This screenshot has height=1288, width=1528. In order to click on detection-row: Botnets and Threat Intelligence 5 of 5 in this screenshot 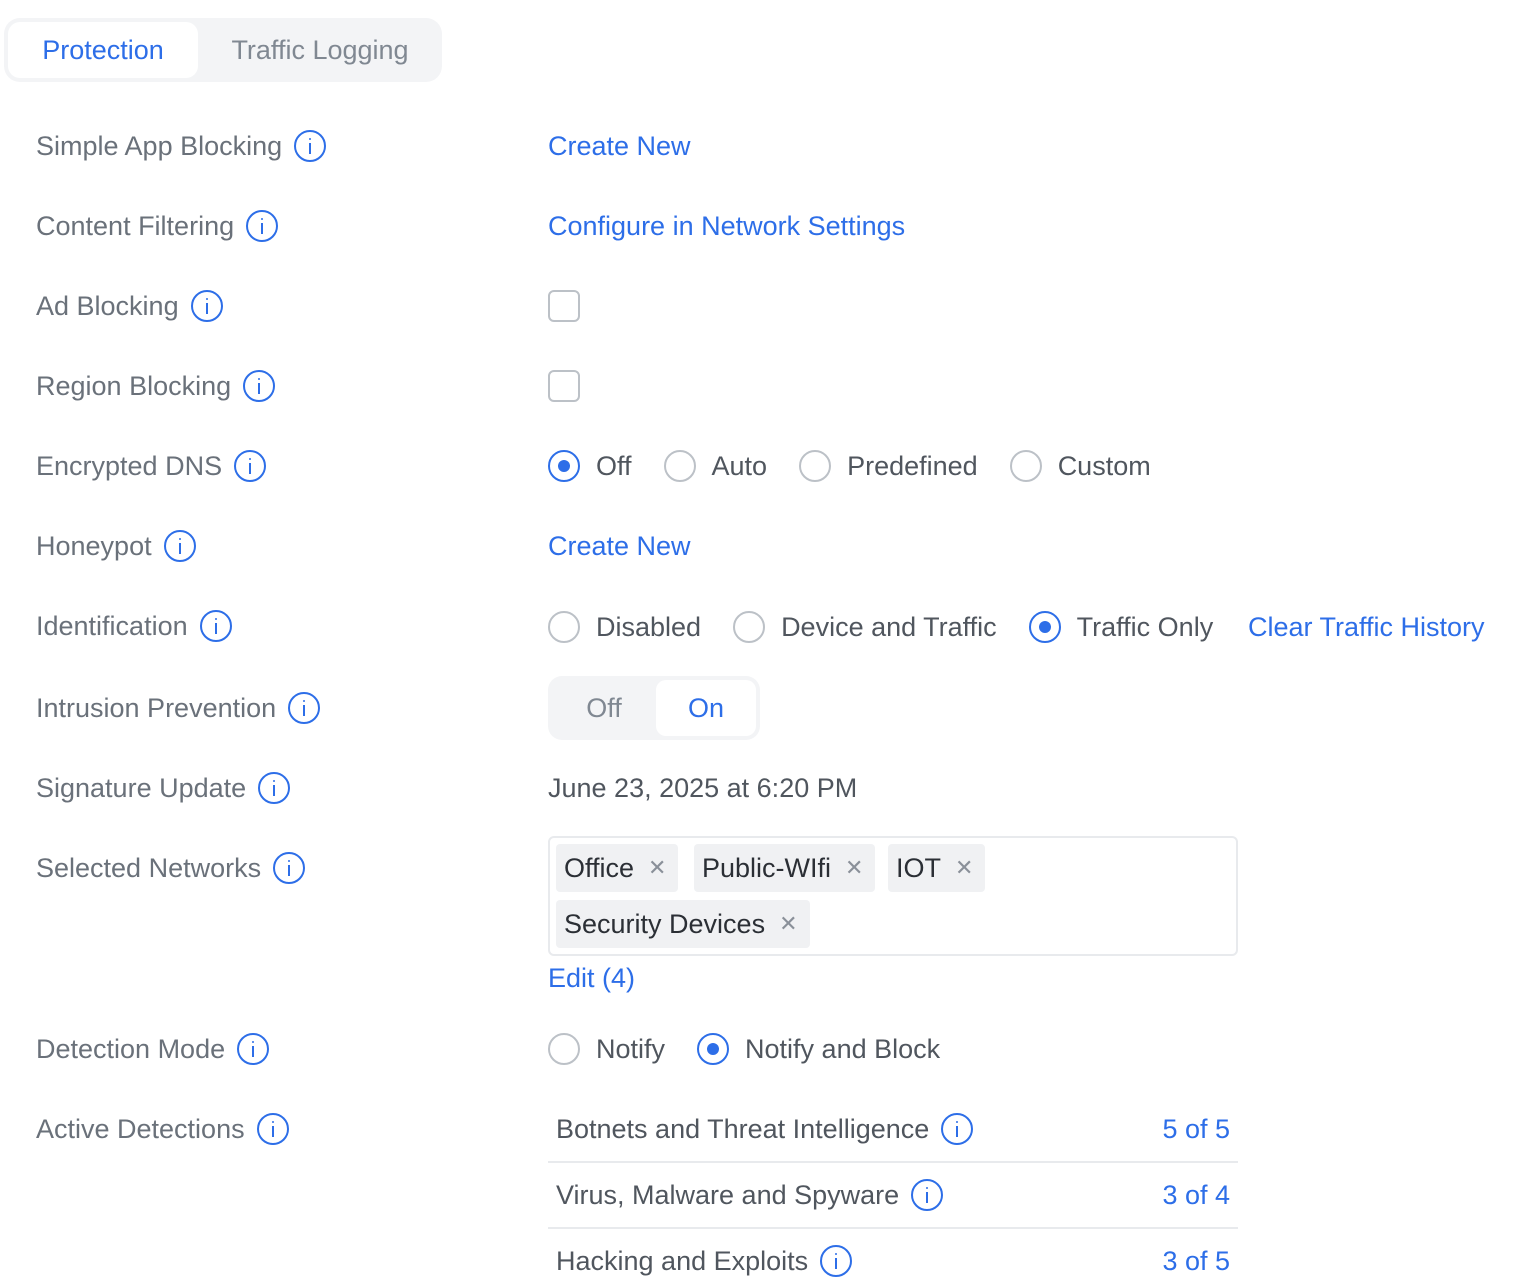, I will do `click(893, 1130)`.